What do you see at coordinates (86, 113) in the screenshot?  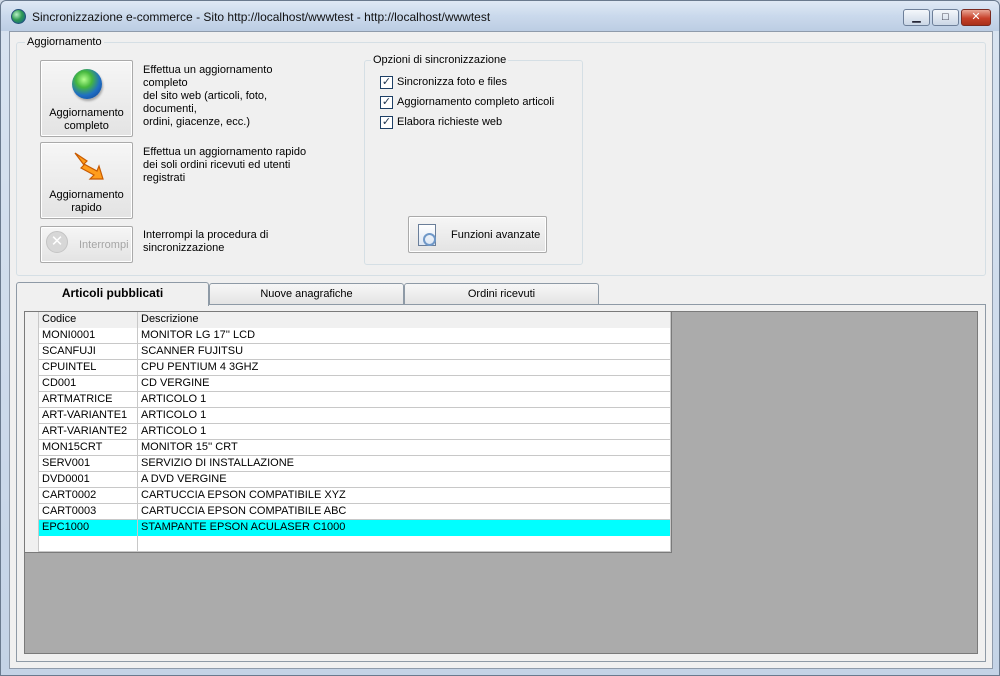 I see `full-update-label-1: Aggiornamento` at bounding box center [86, 113].